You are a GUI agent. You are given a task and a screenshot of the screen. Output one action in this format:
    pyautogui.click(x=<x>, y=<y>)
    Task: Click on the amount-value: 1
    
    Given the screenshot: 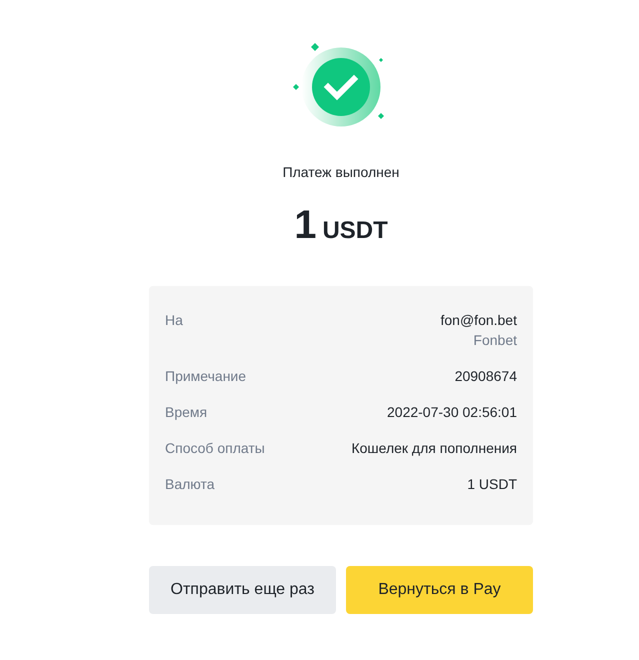 What is the action you would take?
    pyautogui.click(x=305, y=225)
    